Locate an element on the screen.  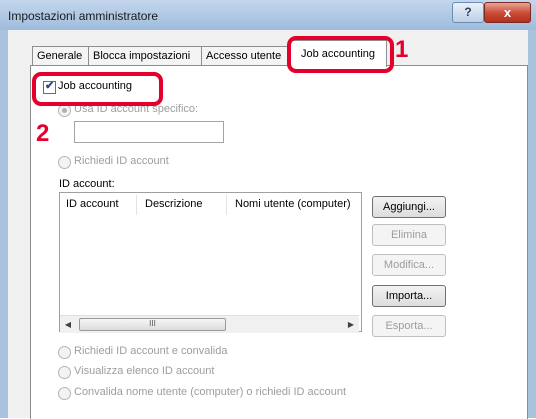
validate-username-radio is located at coordinates (64, 393).